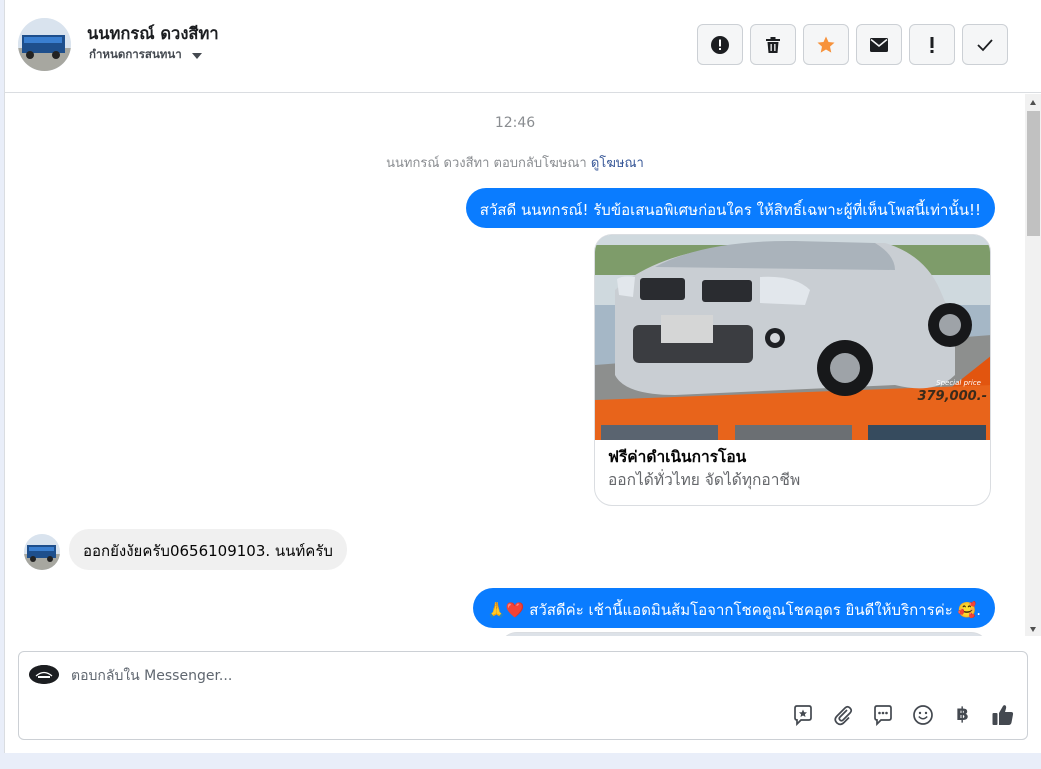  I want to click on incoming-message: ออกยังงัยครับ0656109103. นนท์ครับ, so click(208, 549).